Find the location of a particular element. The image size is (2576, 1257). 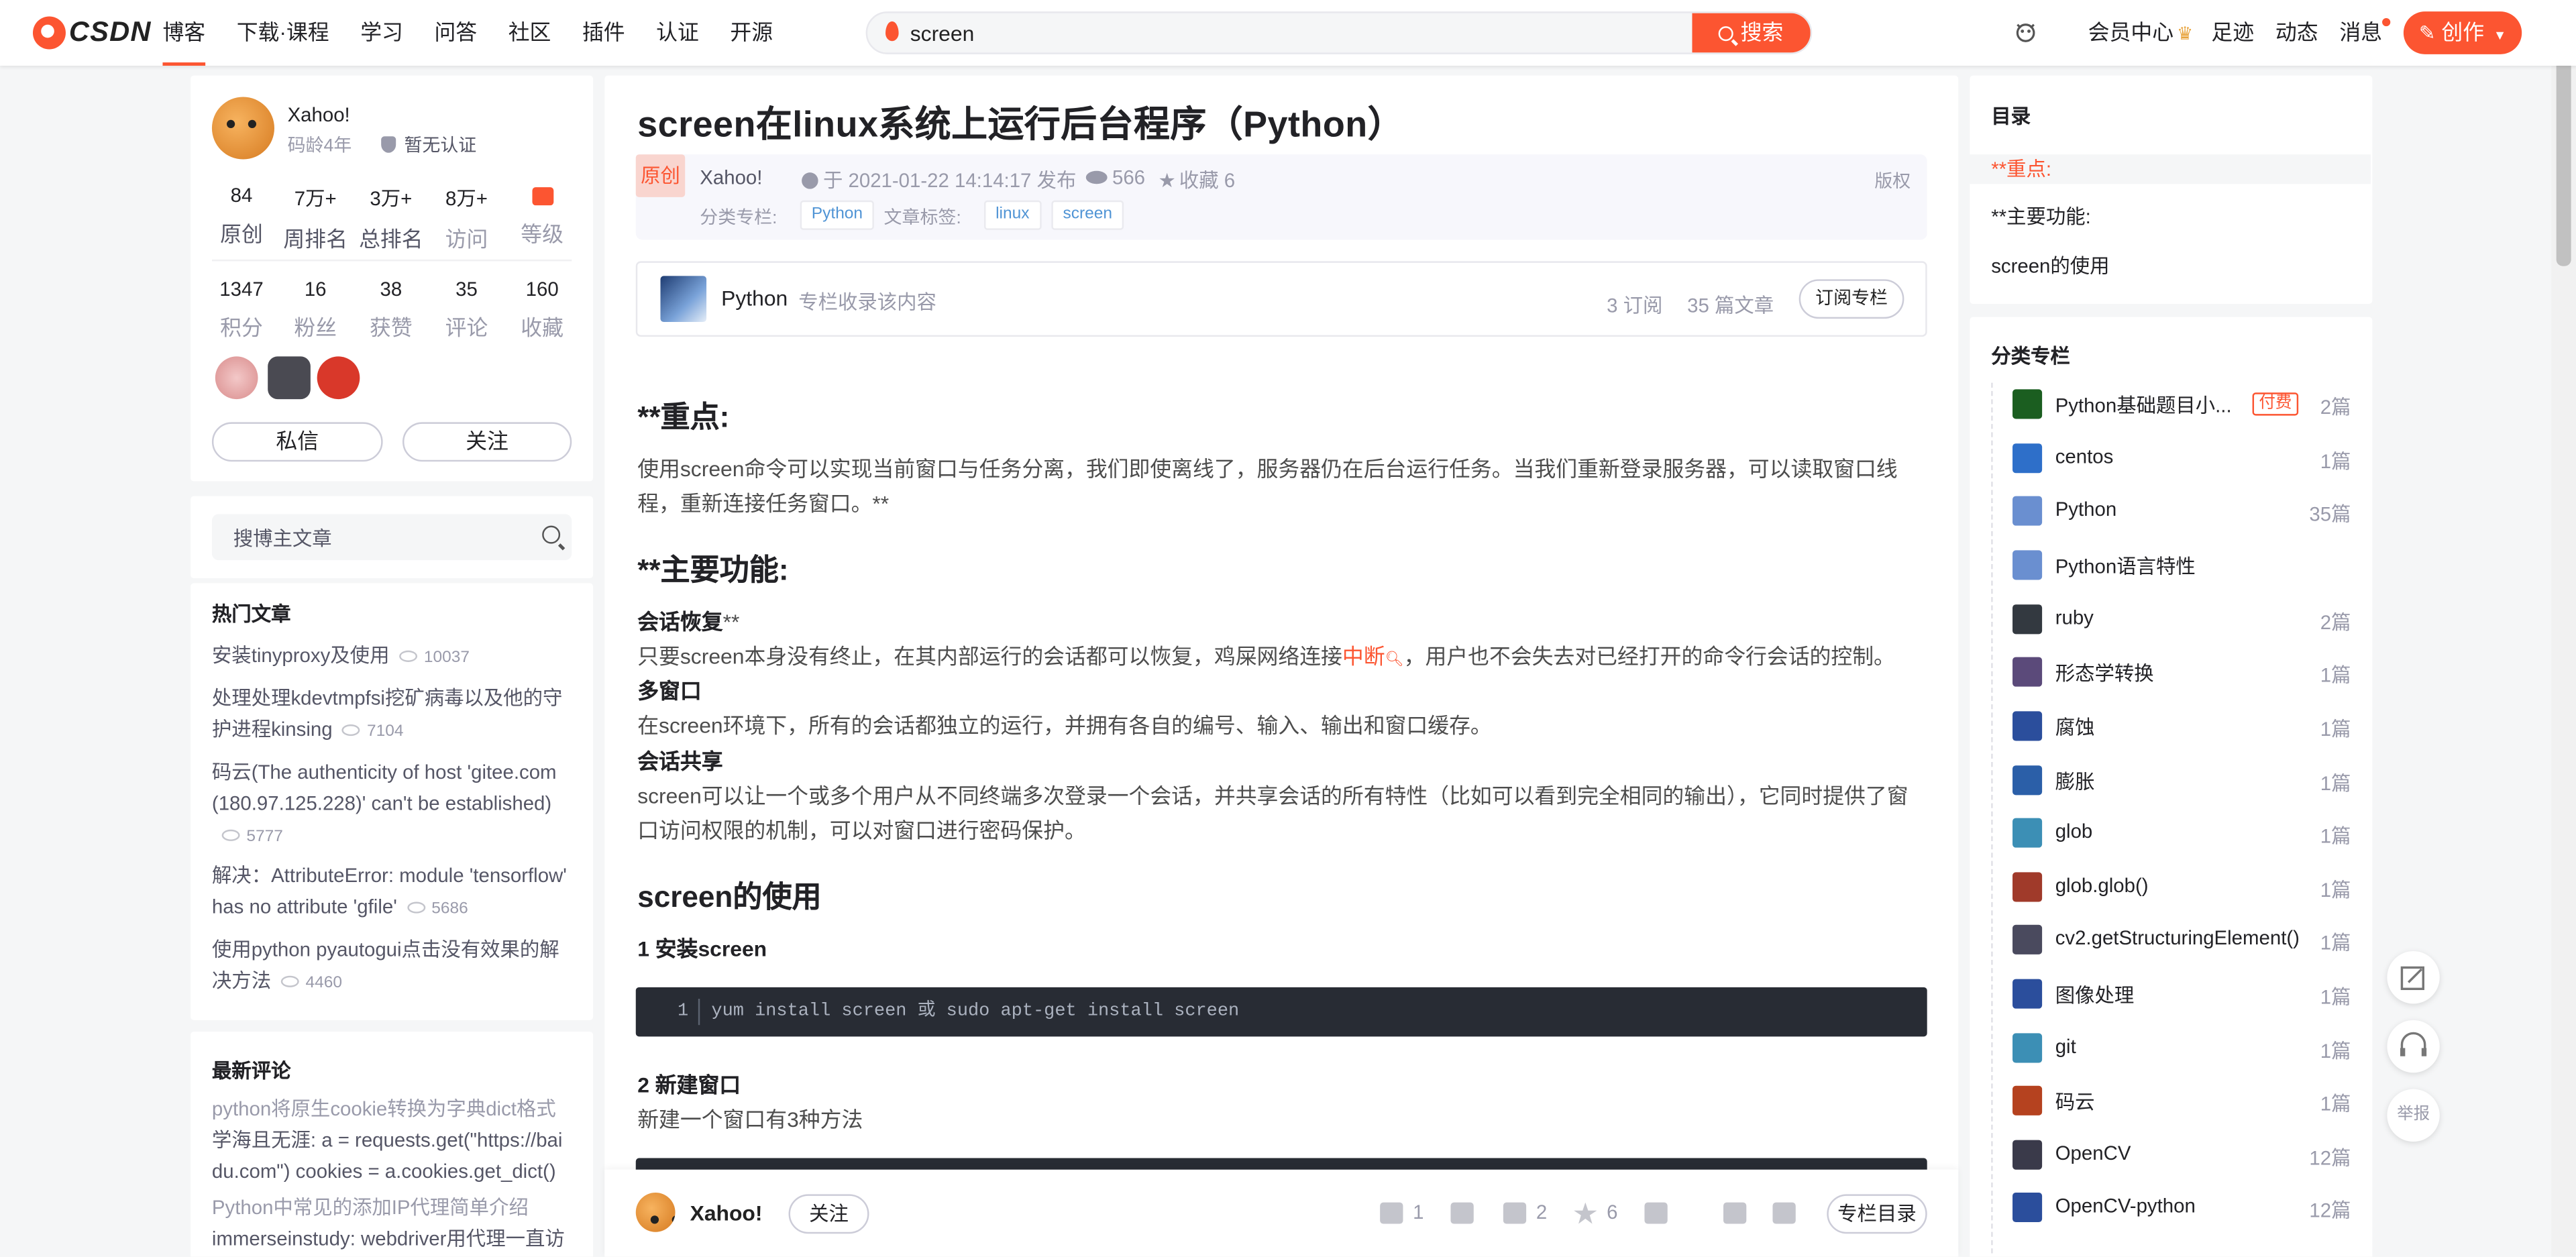

customer-service-button is located at coordinates (2413, 1047).